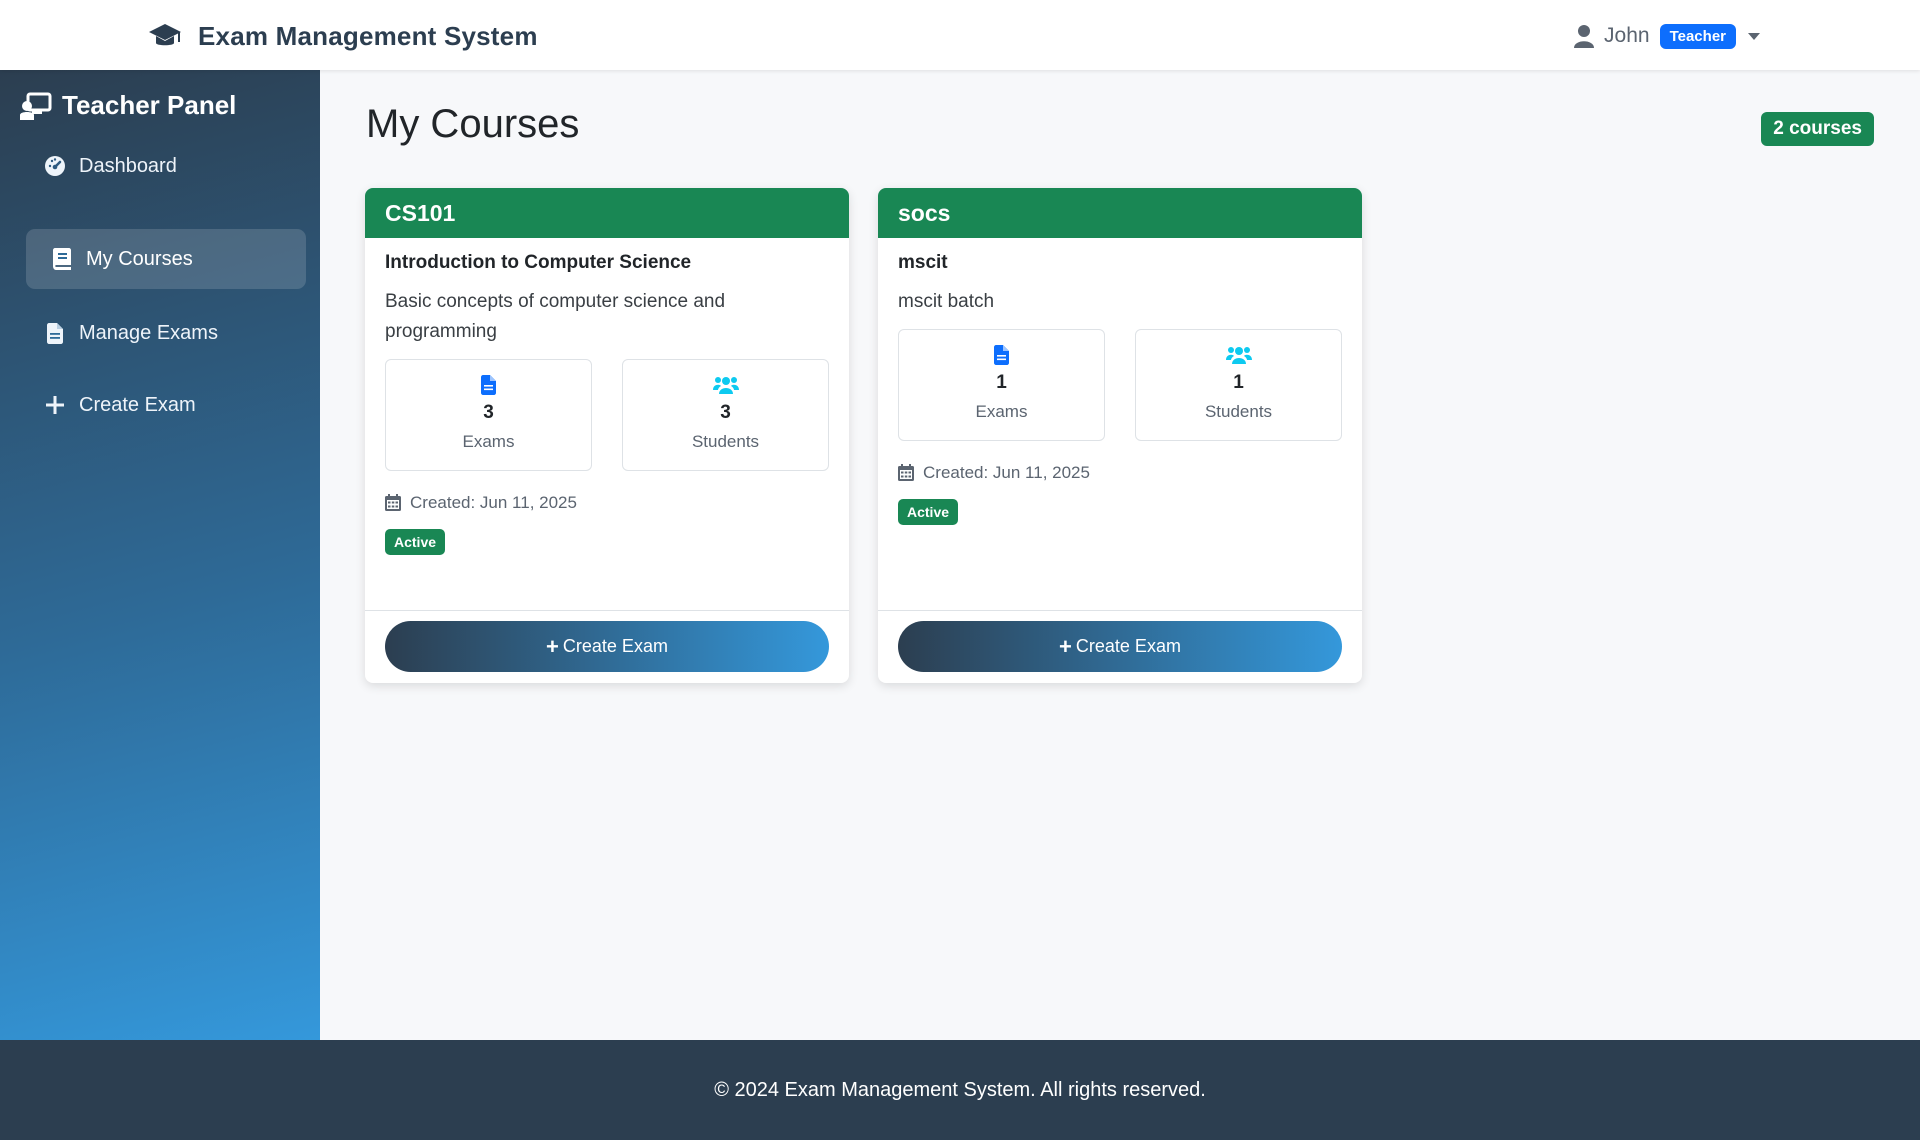 The height and width of the screenshot is (1140, 1920). I want to click on sidebar-title-text: Teacher Panel, so click(149, 105).